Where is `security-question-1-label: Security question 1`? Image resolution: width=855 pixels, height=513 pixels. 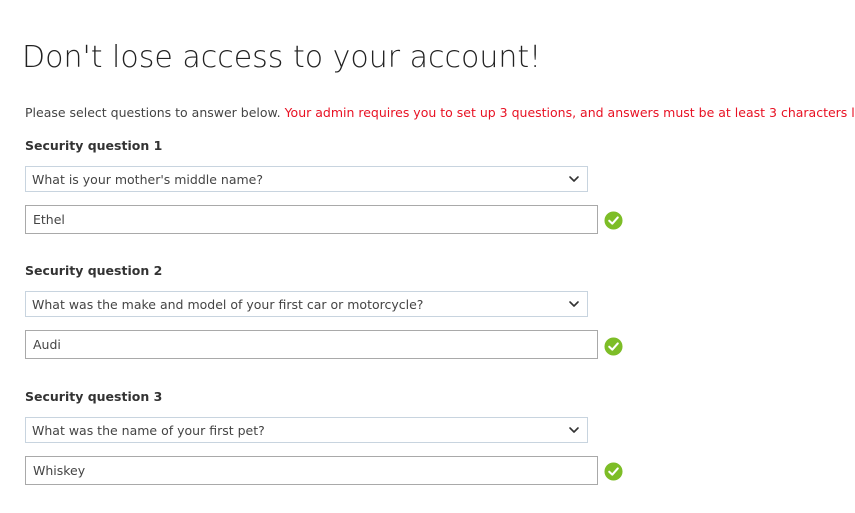
security-question-1-label: Security question 1 is located at coordinates (94, 145).